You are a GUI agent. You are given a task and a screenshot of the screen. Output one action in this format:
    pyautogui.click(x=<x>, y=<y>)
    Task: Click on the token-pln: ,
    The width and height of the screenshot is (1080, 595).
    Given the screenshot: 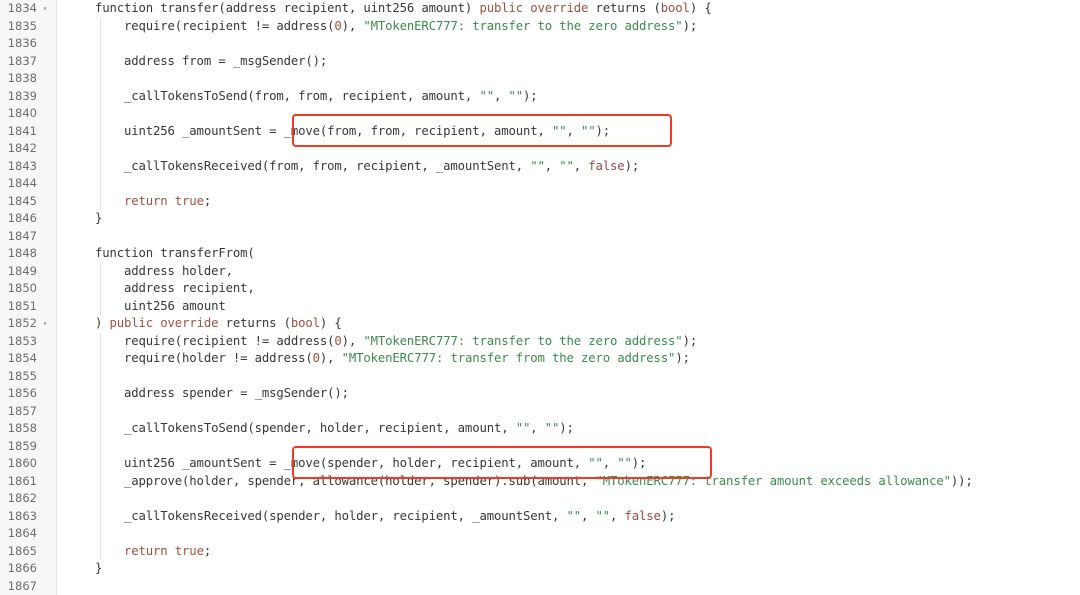 What is the action you would take?
    pyautogui.click(x=610, y=463)
    